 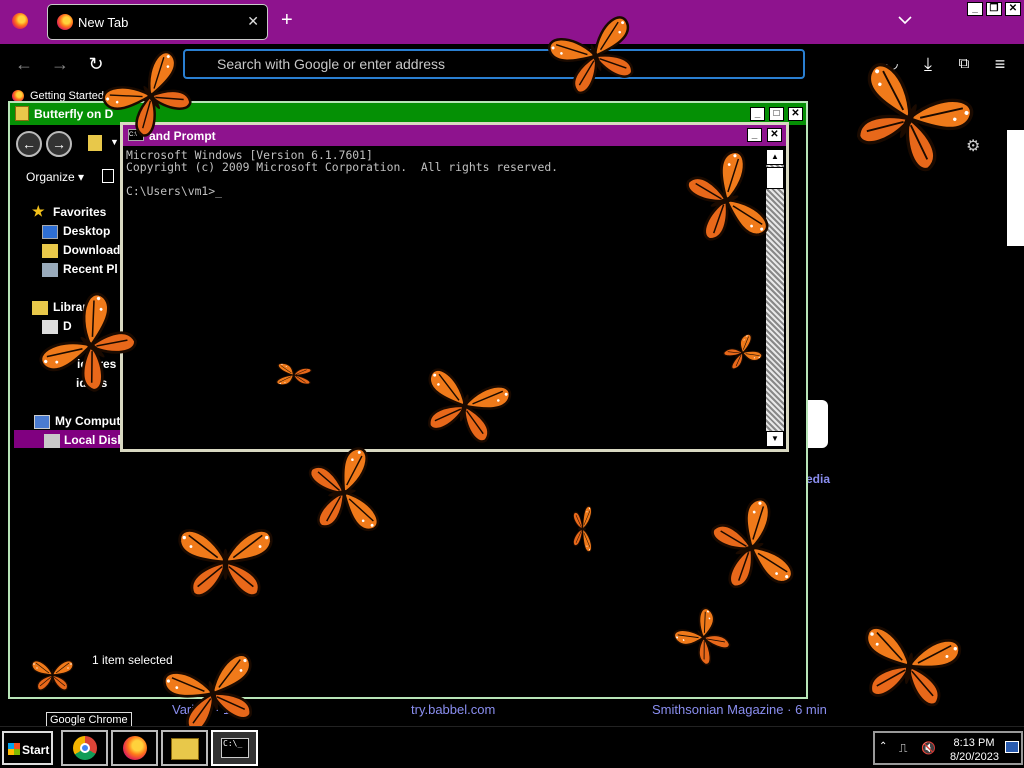 What do you see at coordinates (974, 757) in the screenshot?
I see `clock-date: 8/20/2023` at bounding box center [974, 757].